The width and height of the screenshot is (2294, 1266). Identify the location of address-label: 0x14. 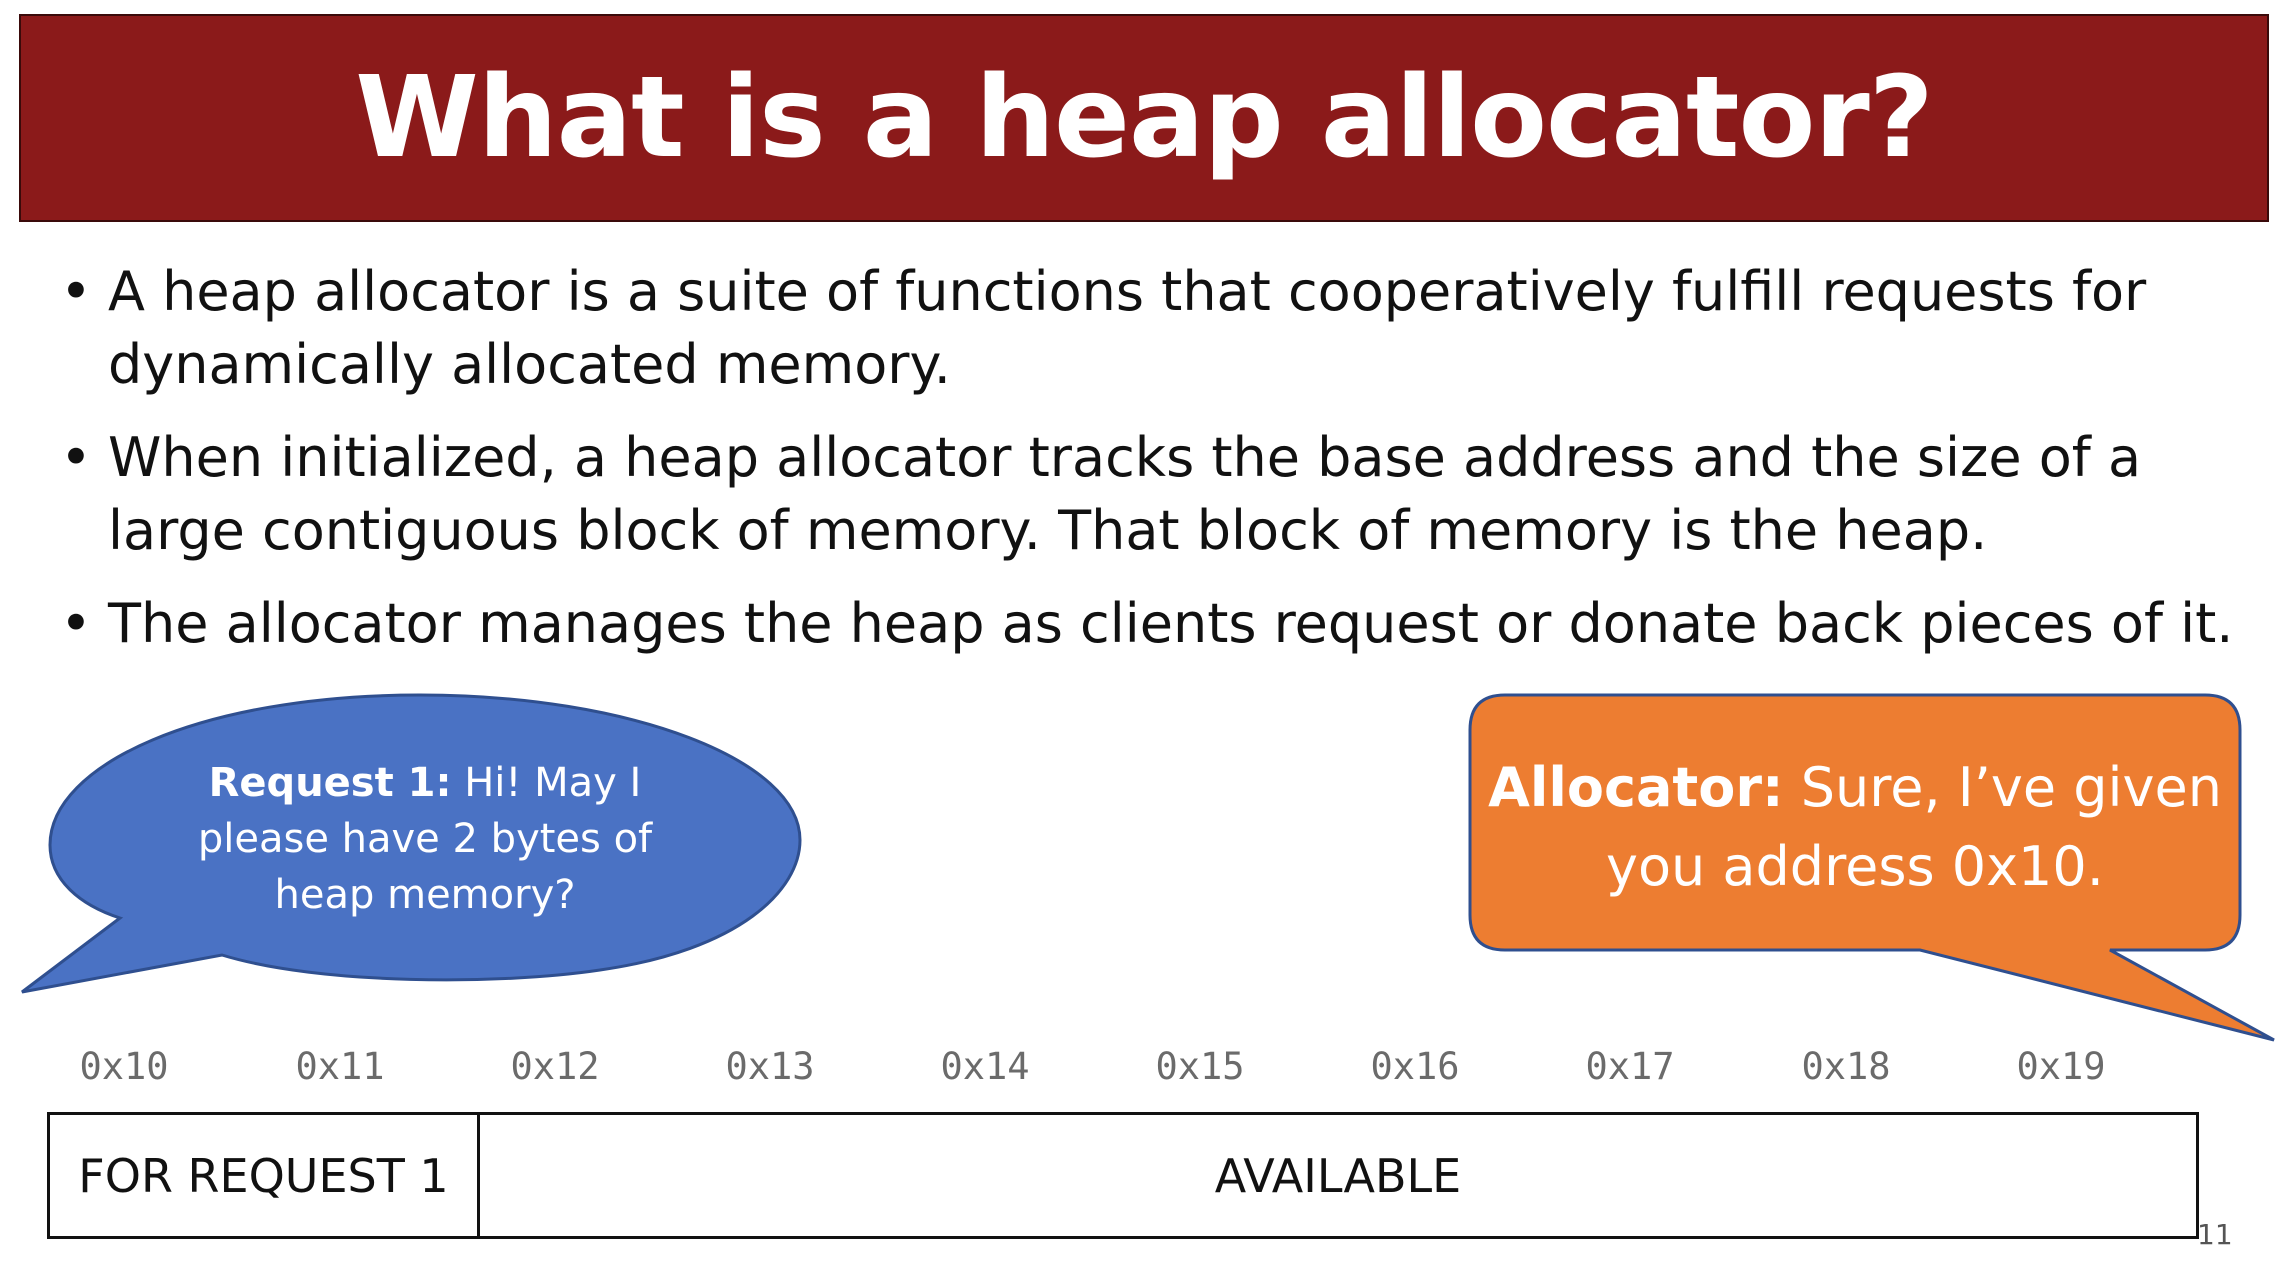
(985, 1066).